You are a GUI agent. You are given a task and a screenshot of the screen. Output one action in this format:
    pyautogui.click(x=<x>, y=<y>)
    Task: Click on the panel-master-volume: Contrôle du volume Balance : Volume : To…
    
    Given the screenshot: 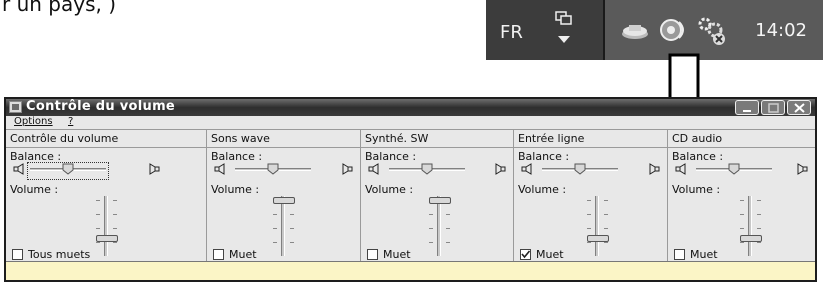 What is the action you would take?
    pyautogui.click(x=106, y=196)
    